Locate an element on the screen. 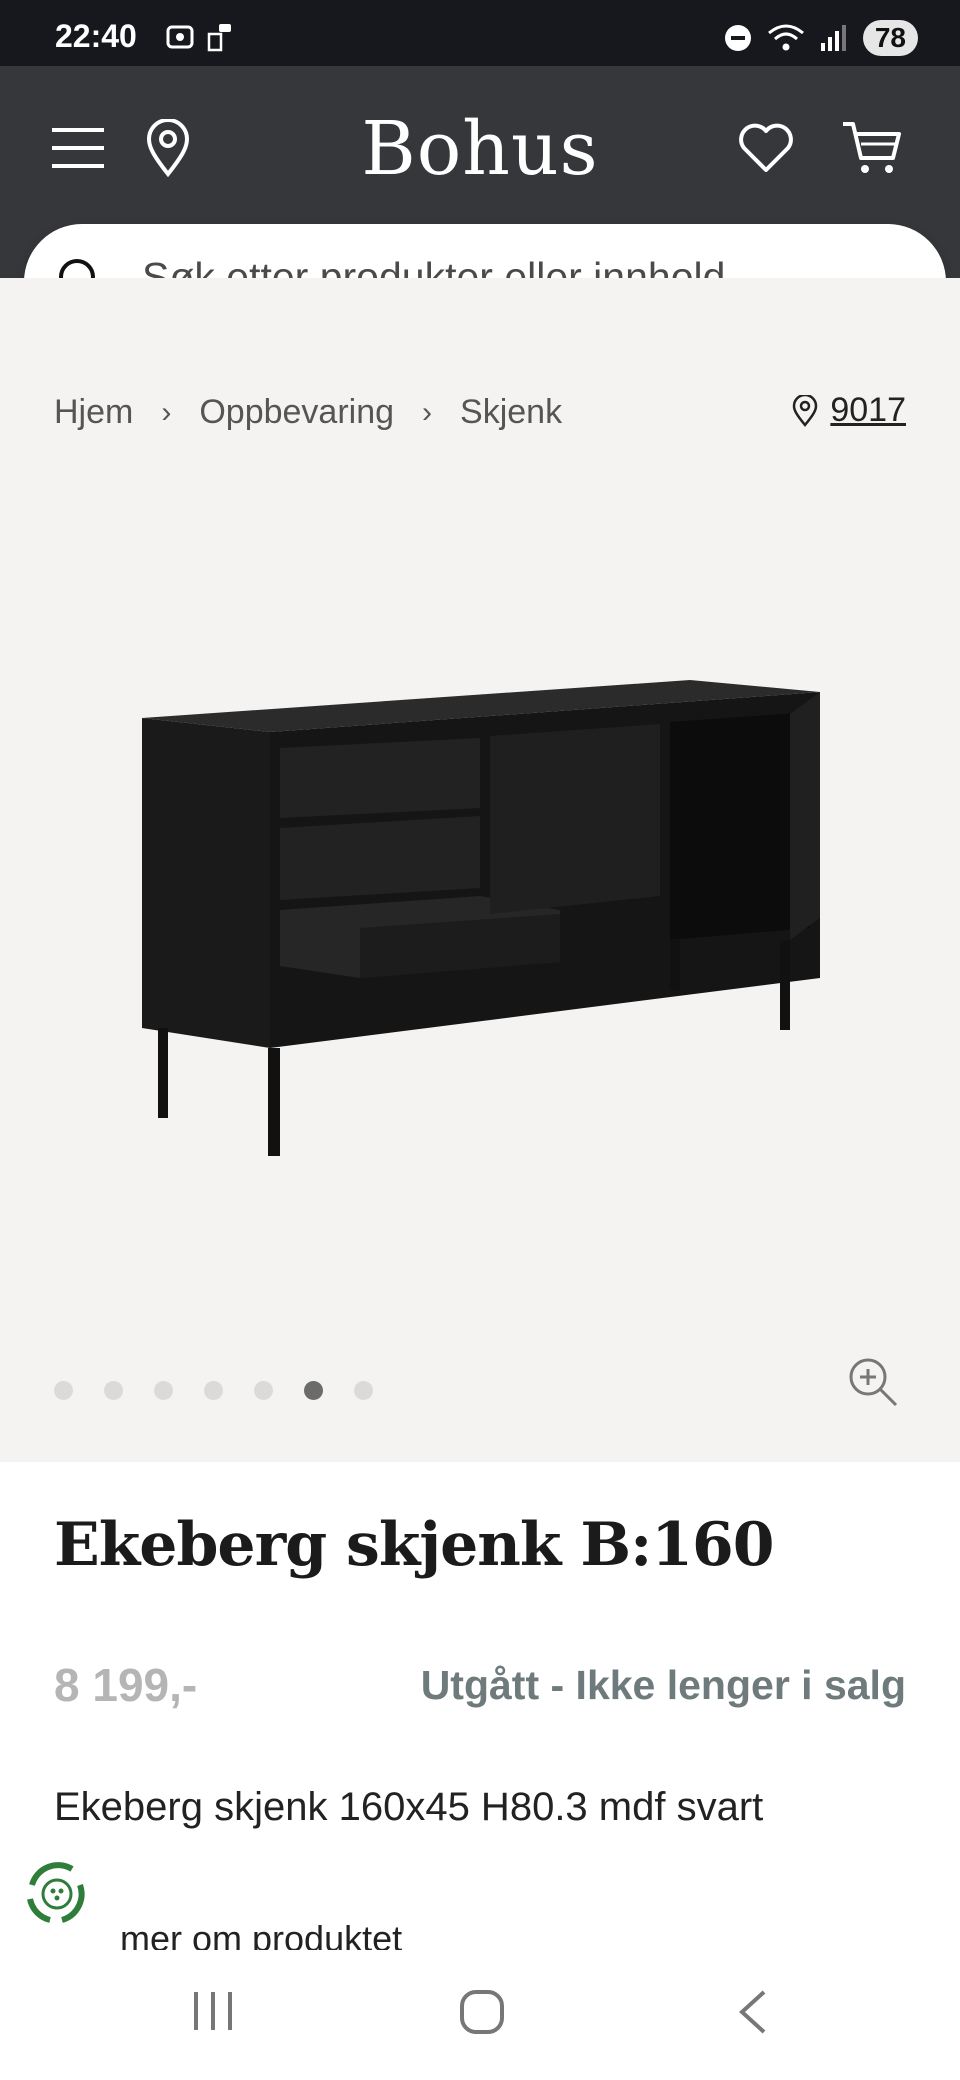 Image resolution: width=960 pixels, height=2080 pixels. eco-recycle-icon is located at coordinates (57, 1894).